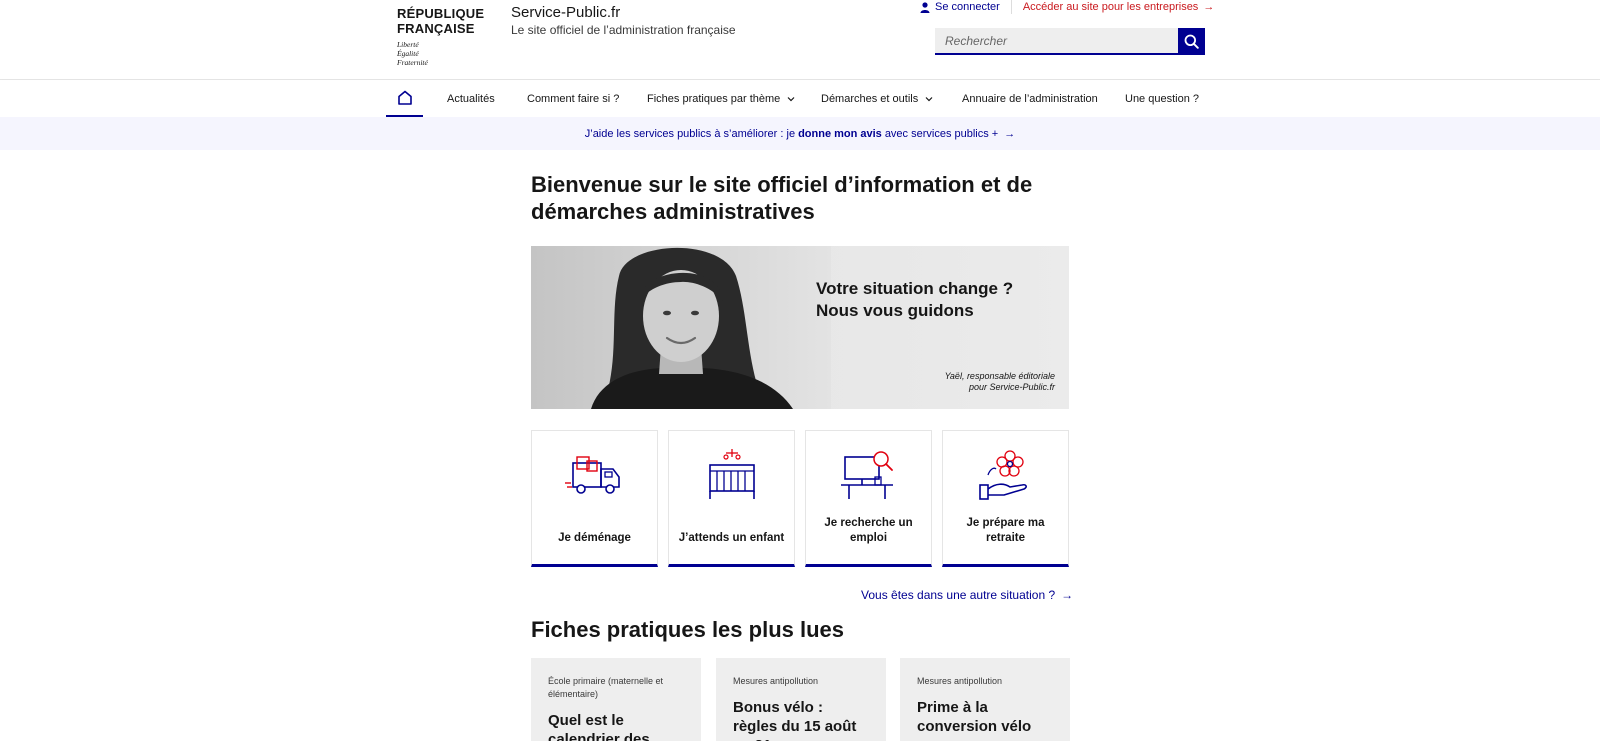  I want to click on search-icon, so click(1191, 41).